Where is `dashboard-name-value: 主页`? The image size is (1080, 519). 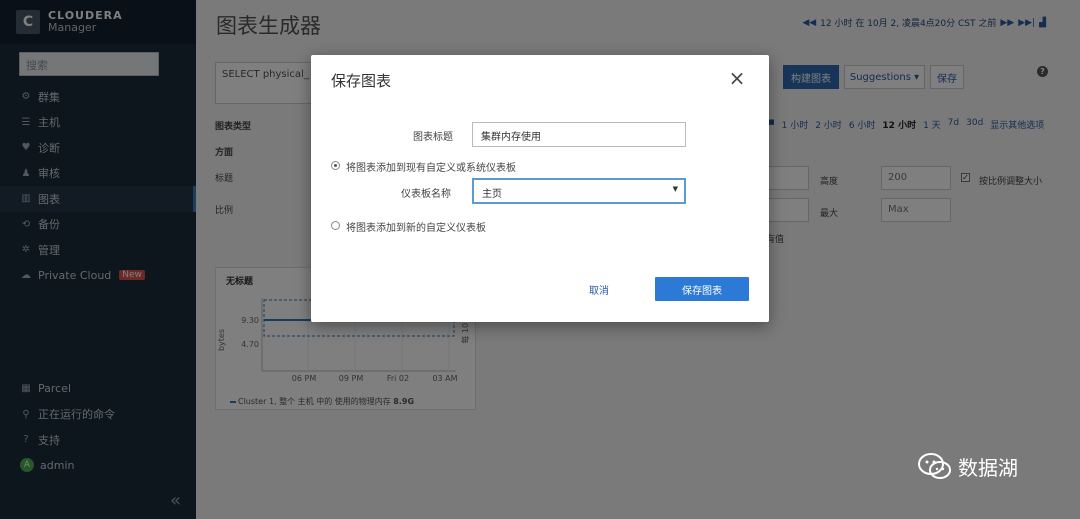
dashboard-name-value: 主页 is located at coordinates (492, 194).